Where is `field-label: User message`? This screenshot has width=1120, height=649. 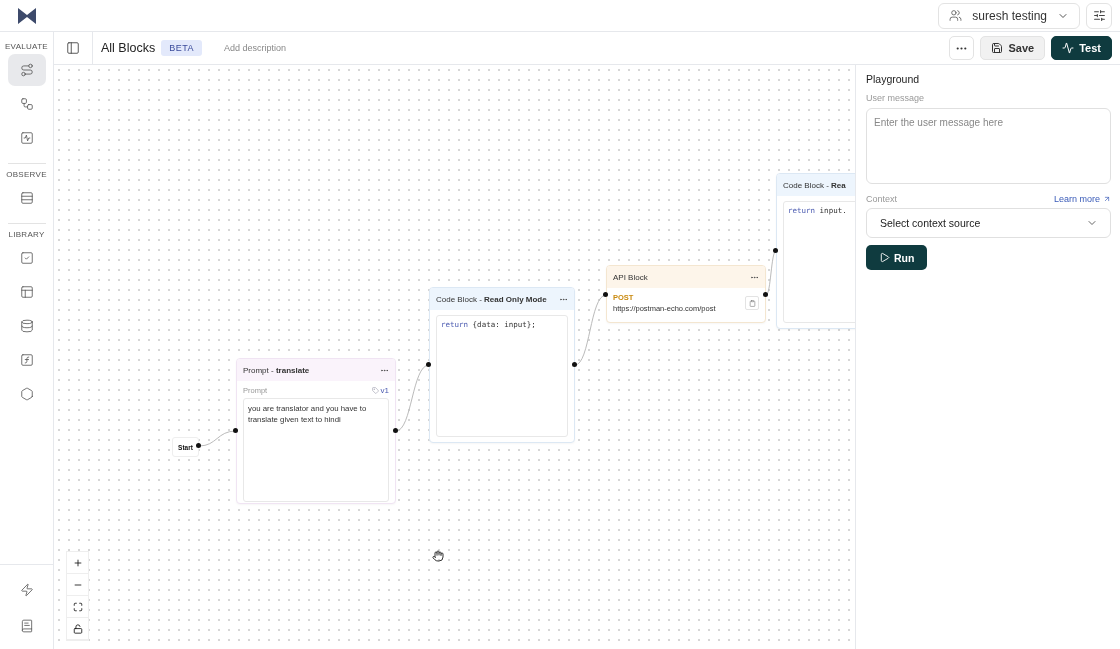
field-label: User message is located at coordinates (896, 98).